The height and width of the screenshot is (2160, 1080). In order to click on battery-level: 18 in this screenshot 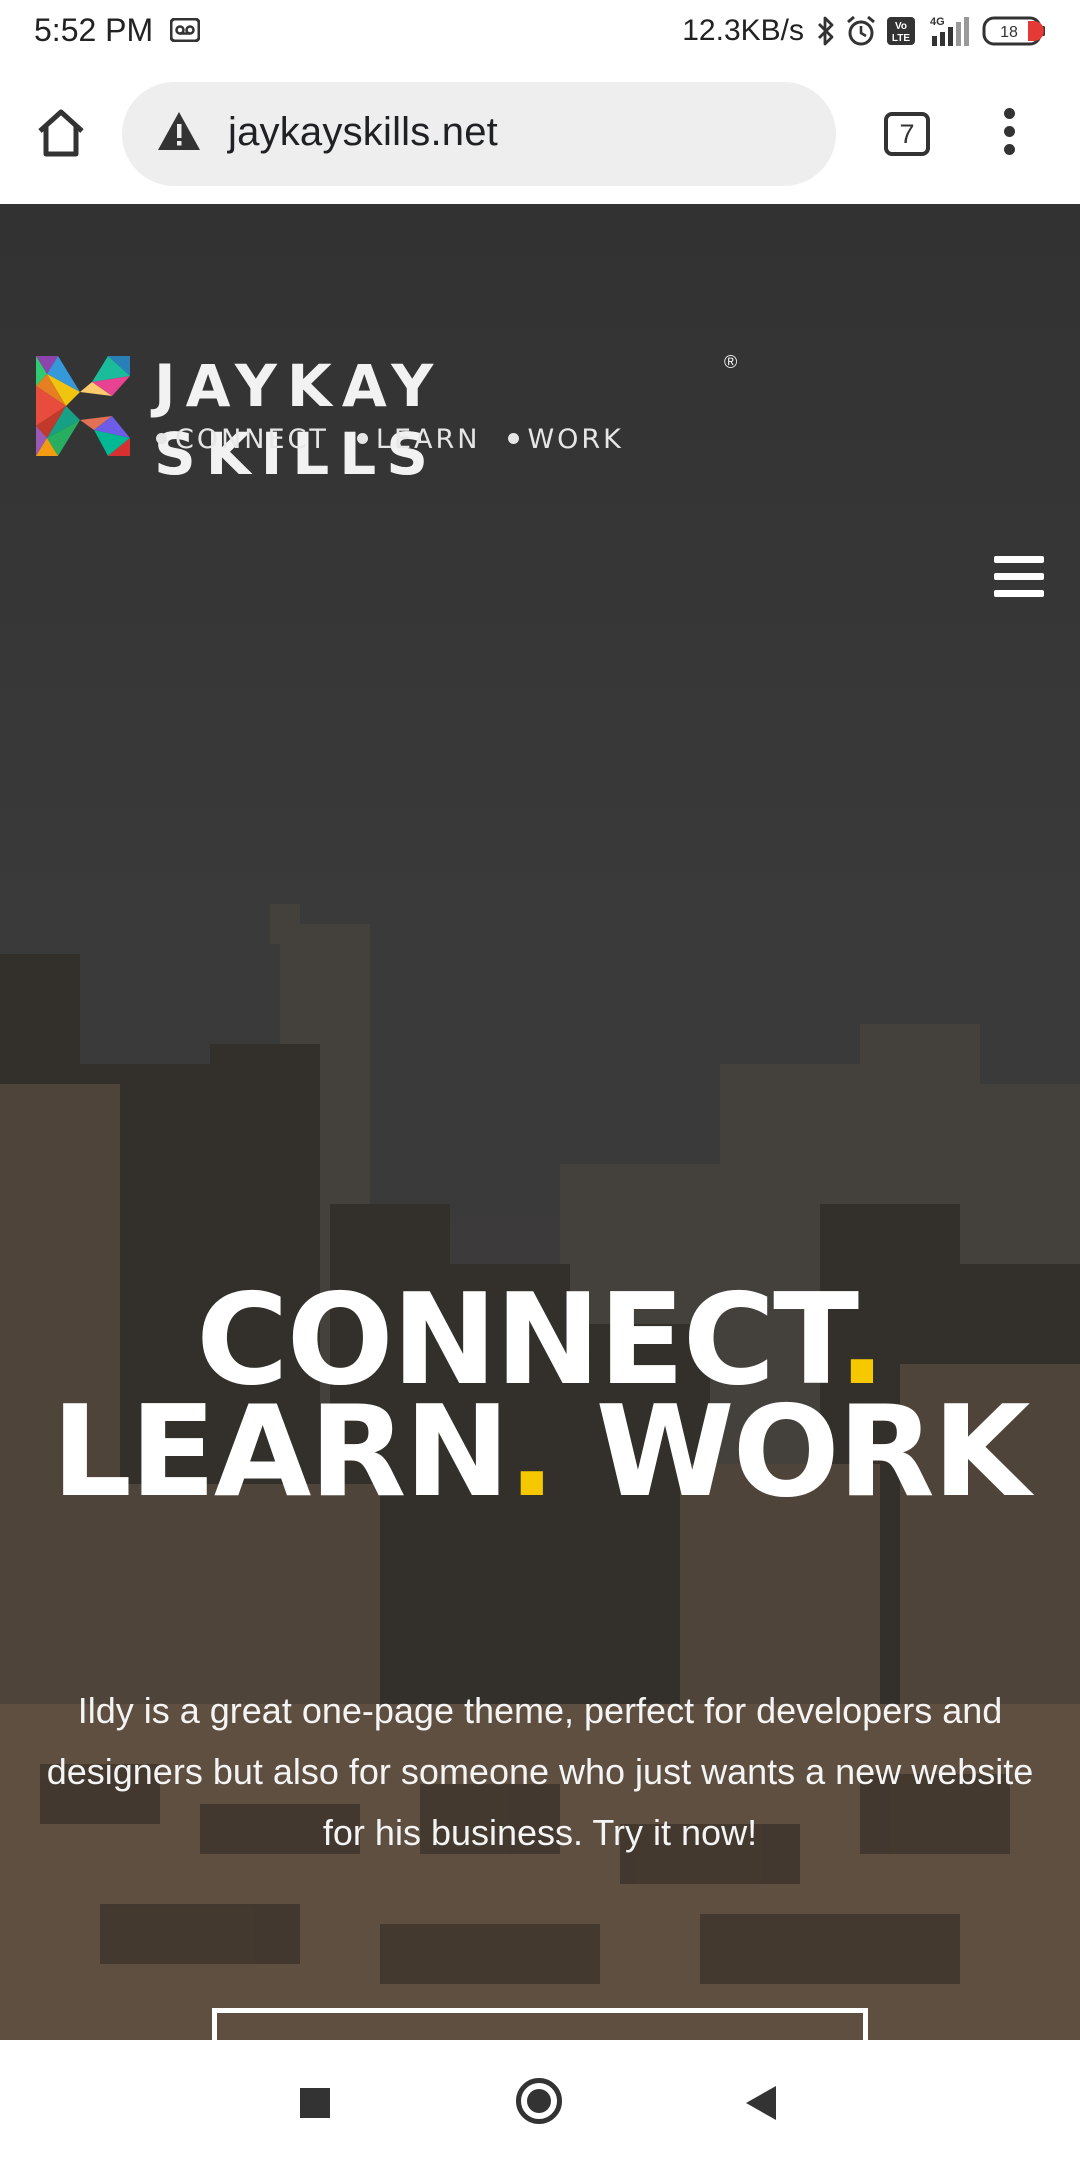, I will do `click(1009, 32)`.